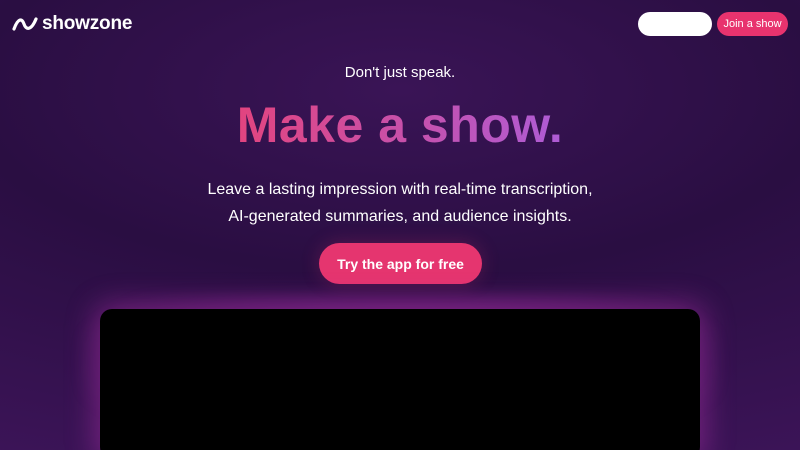 The width and height of the screenshot is (800, 450). I want to click on hero-headline: Make a show., so click(400, 125).